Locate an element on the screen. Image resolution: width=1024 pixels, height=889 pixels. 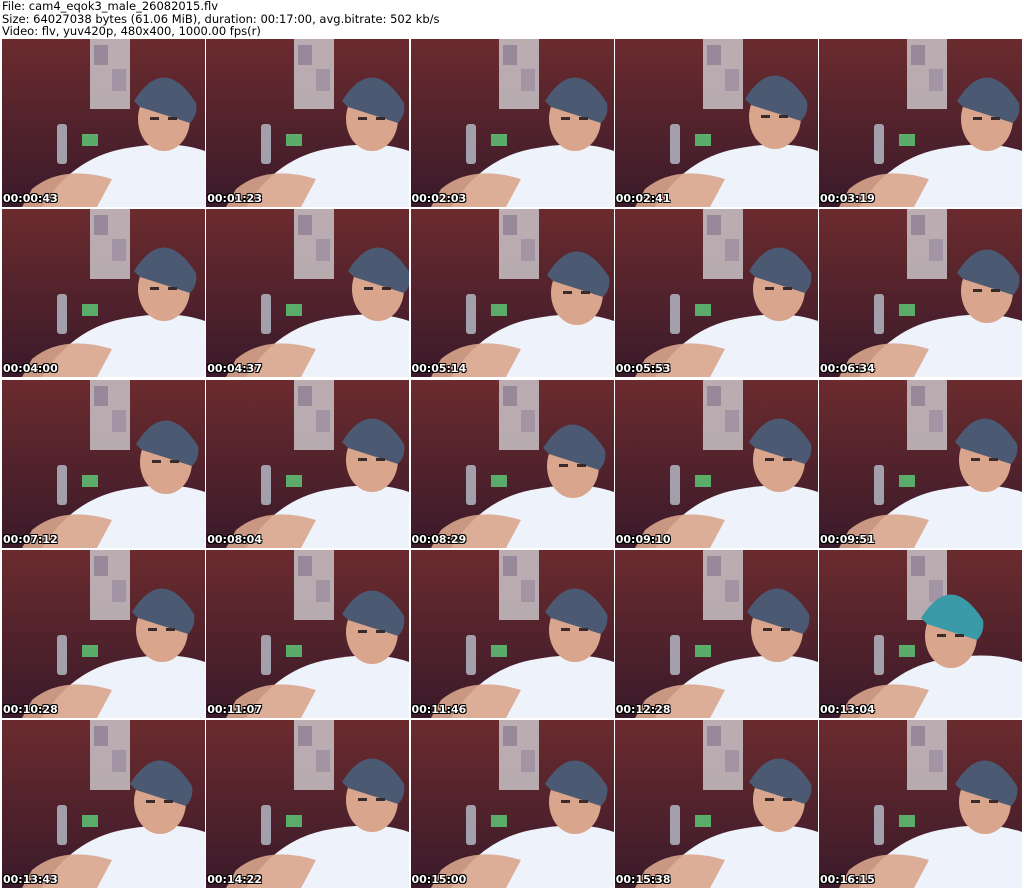
thumbnail-timestamp: 00:09:51 is located at coordinates (847, 539).